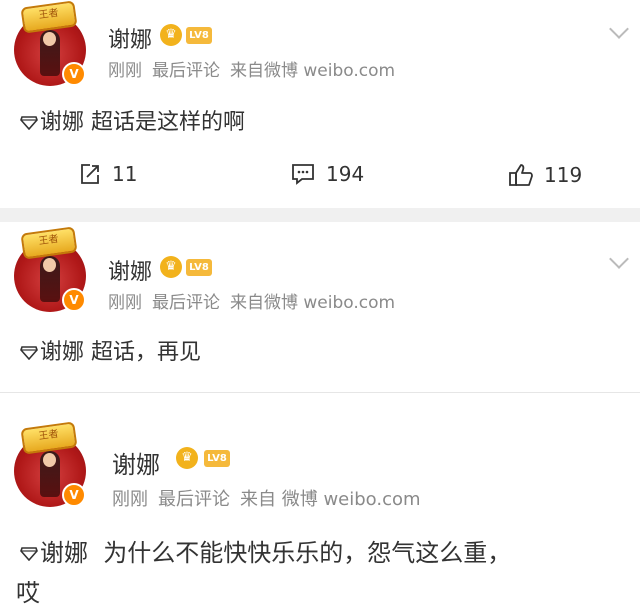 The image size is (640, 616). What do you see at coordinates (307, 553) in the screenshot?
I see `post-text-line1: 为什么不能快快乐乐的，怨气这么重，` at bounding box center [307, 553].